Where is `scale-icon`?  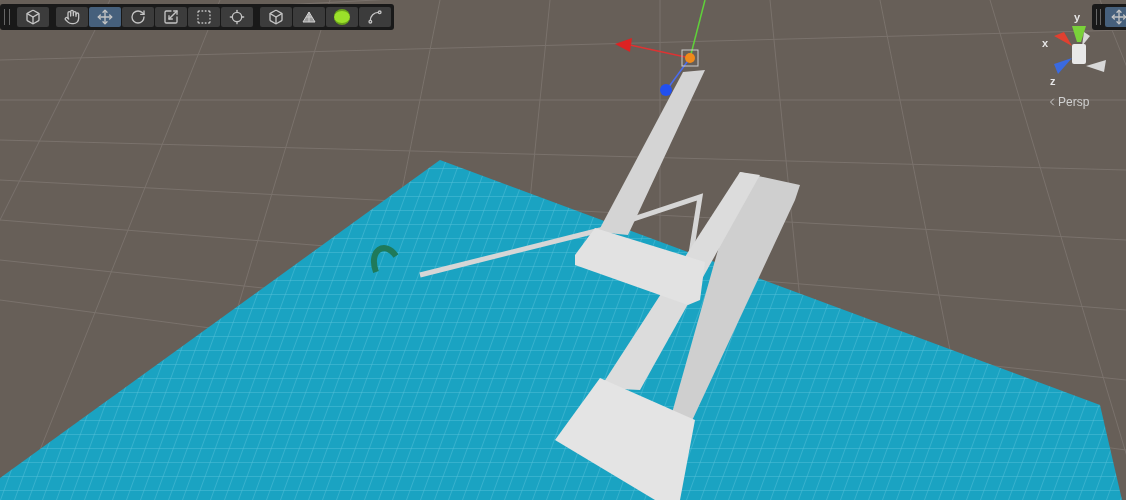 scale-icon is located at coordinates (171, 17).